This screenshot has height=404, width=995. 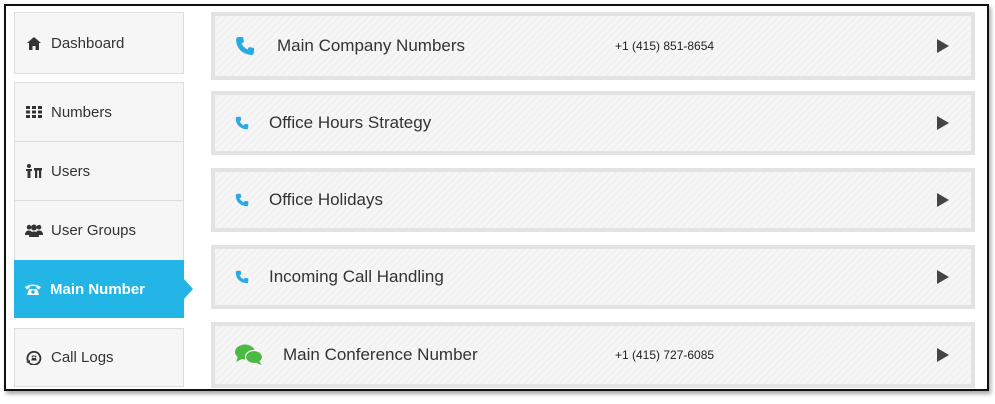 I want to click on row-title: Incoming Call Handling, so click(x=356, y=276).